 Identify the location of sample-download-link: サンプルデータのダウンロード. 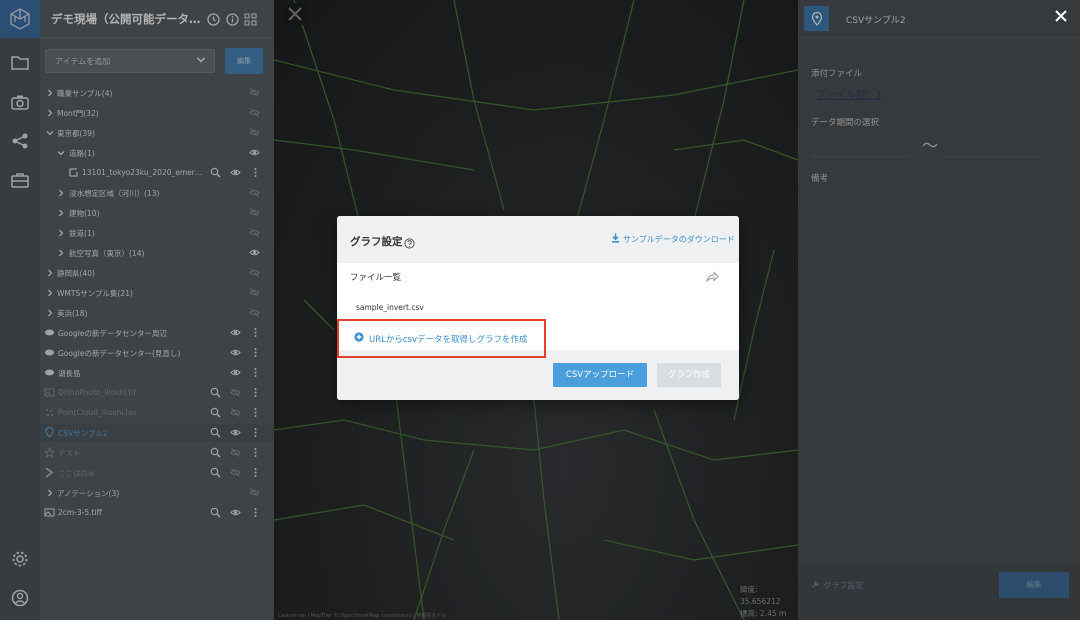
(673, 239).